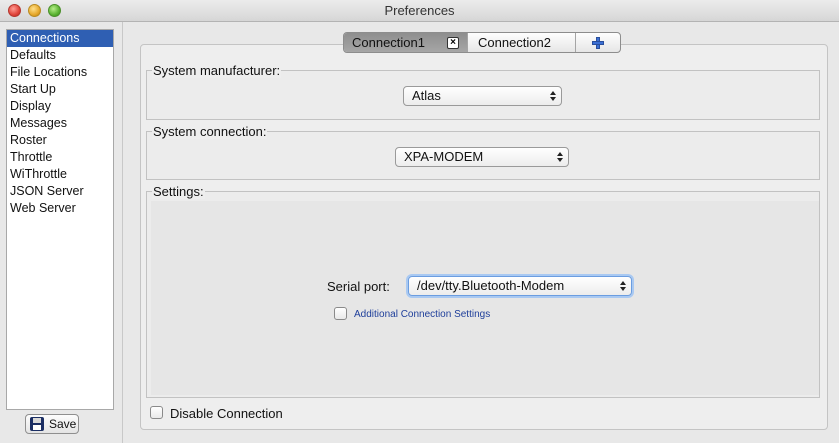 This screenshot has height=443, width=839. I want to click on serial-port-label: Serial port:, so click(358, 286).